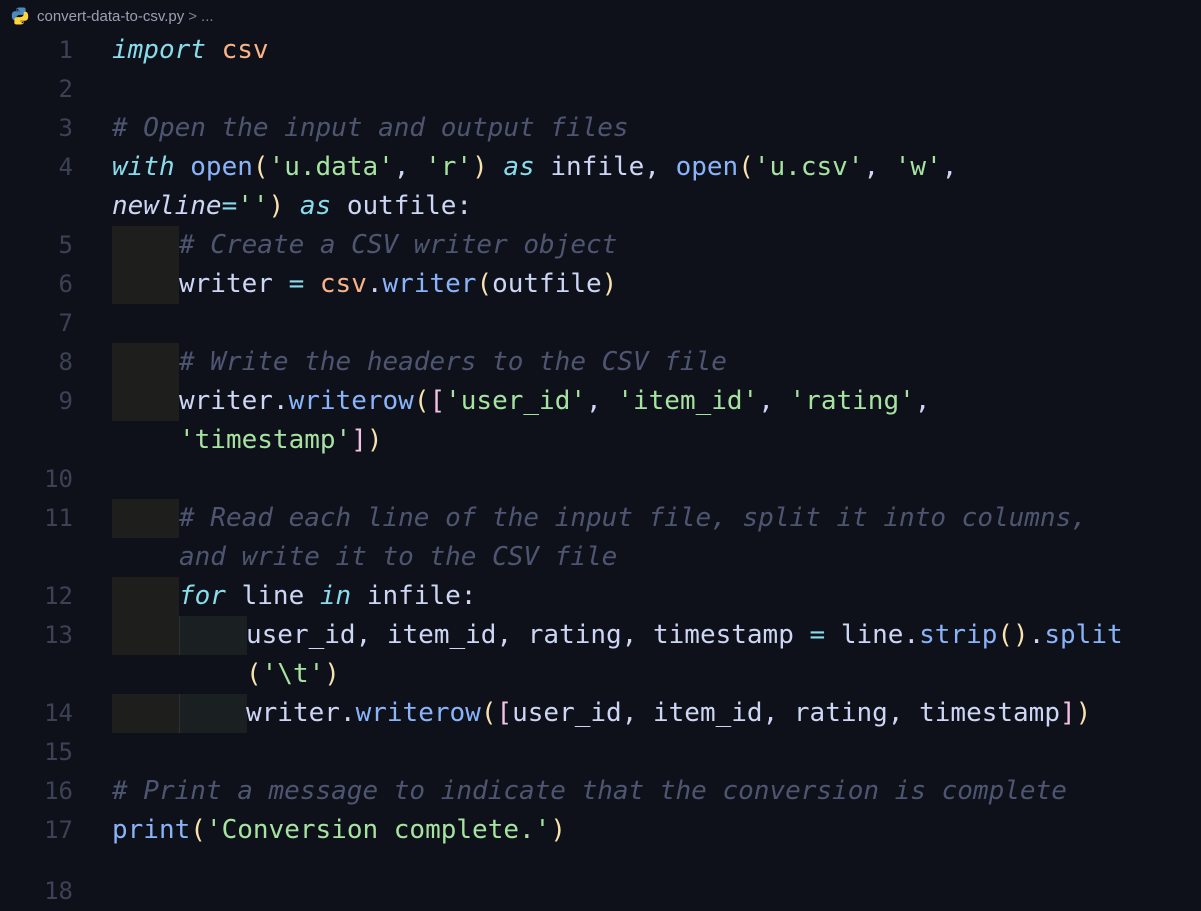  What do you see at coordinates (65, 323) in the screenshot?
I see `line-number: 7` at bounding box center [65, 323].